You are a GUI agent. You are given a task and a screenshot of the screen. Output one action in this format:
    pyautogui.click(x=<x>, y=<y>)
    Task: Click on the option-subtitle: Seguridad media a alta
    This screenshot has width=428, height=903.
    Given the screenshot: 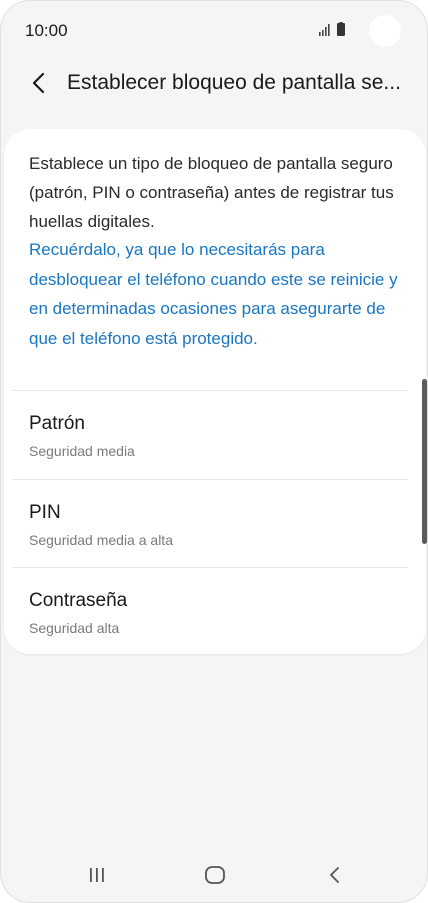 What is the action you would take?
    pyautogui.click(x=101, y=540)
    